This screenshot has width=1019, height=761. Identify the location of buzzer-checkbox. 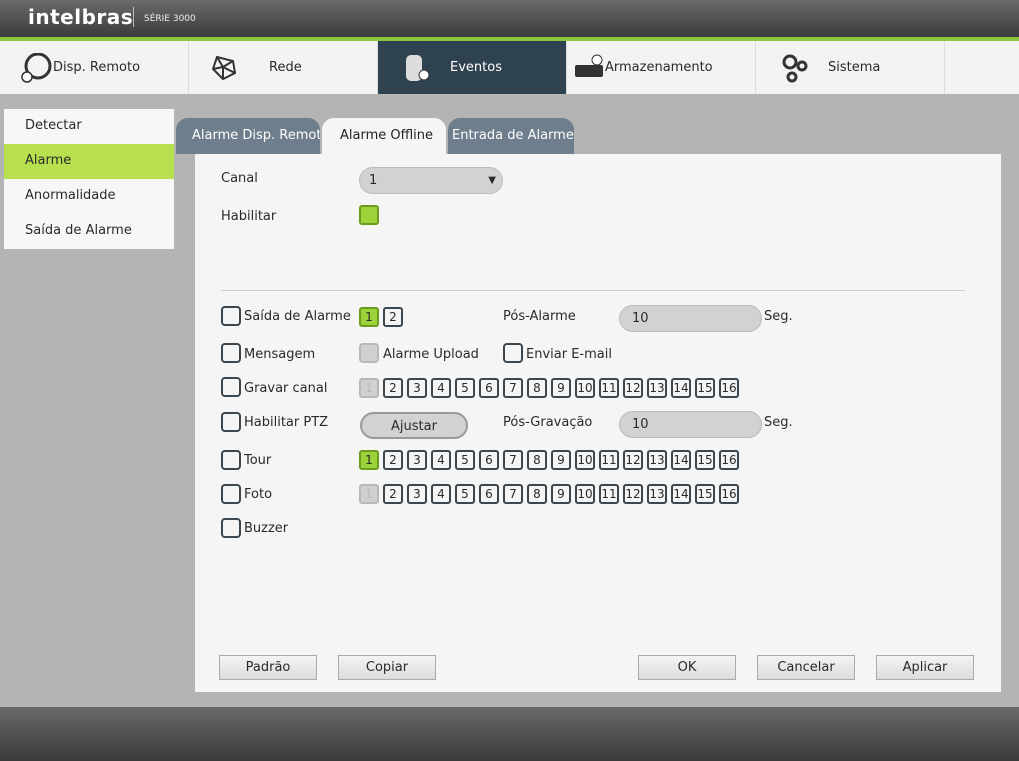
(231, 528).